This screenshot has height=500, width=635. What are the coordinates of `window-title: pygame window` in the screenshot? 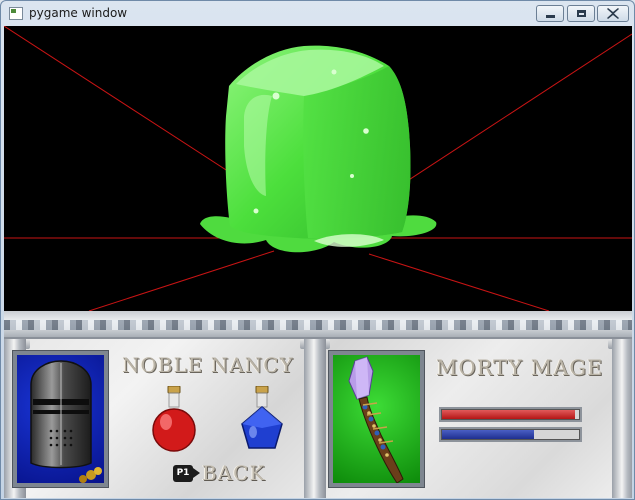 It's located at (78, 13).